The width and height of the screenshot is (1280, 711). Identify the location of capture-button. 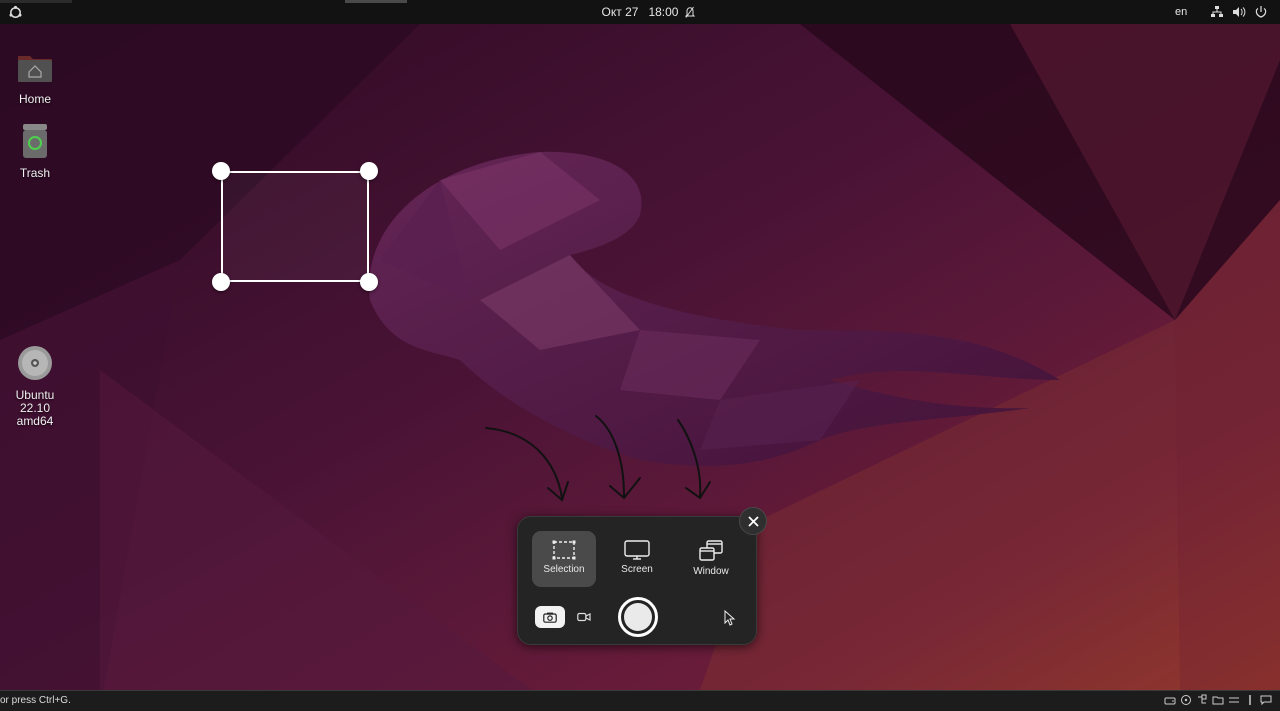
(638, 617).